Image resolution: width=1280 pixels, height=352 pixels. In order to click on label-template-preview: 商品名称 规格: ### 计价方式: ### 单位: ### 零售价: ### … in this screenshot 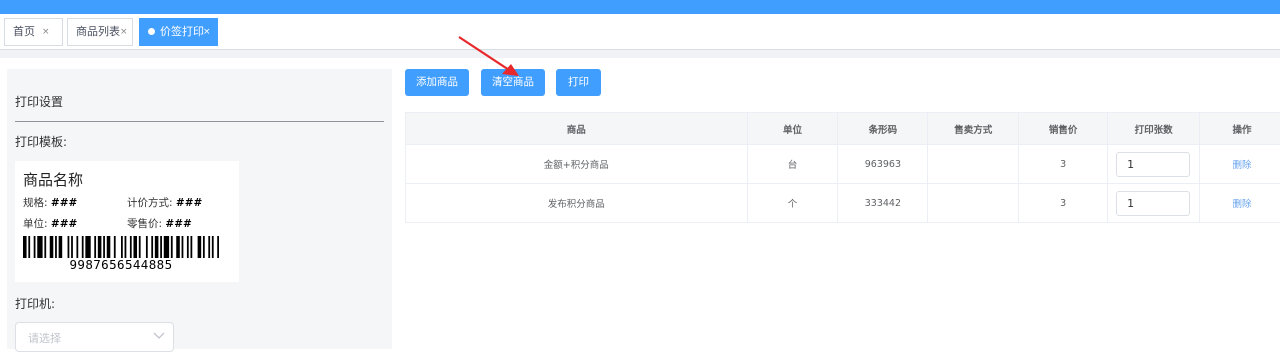, I will do `click(127, 221)`.